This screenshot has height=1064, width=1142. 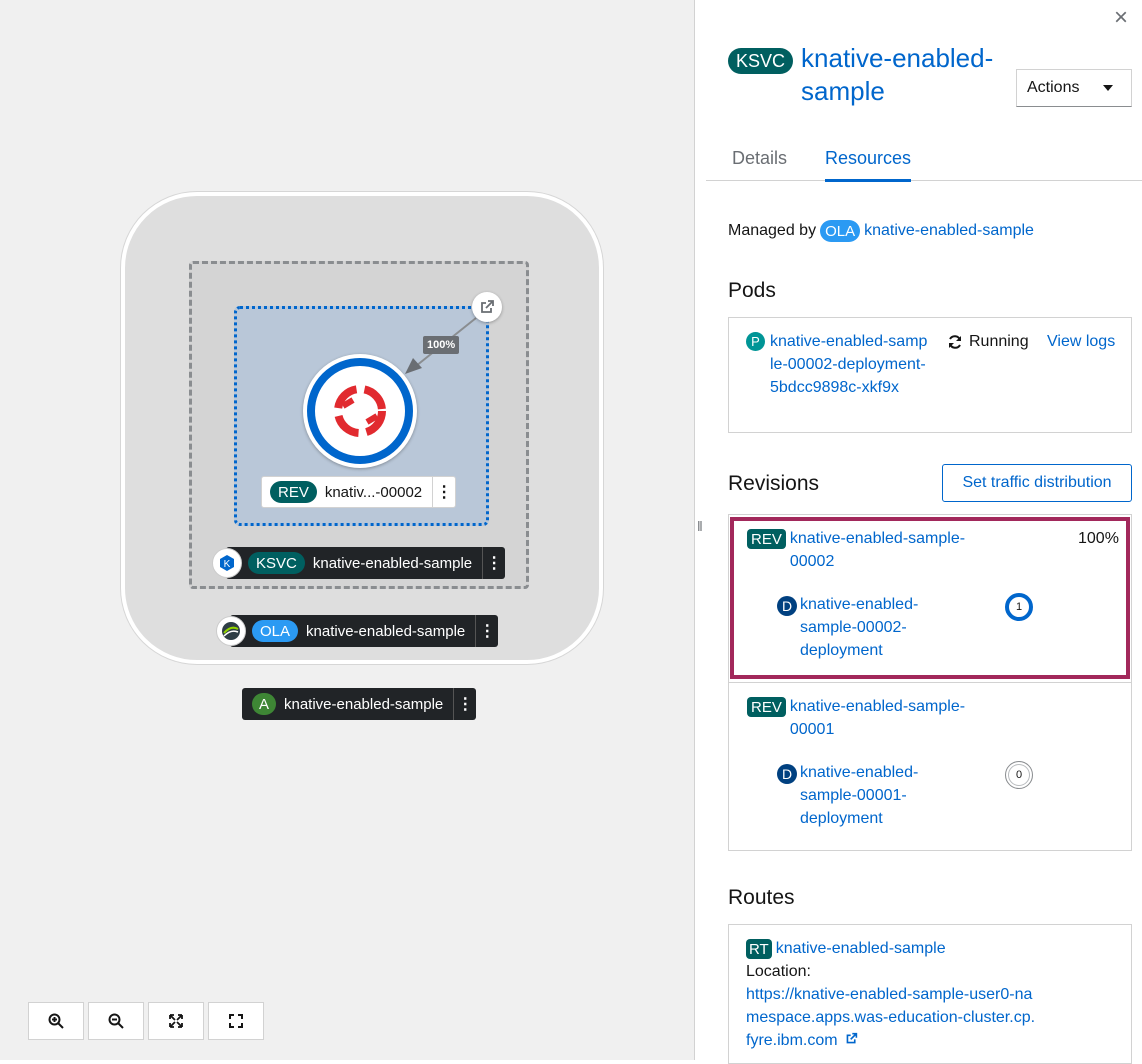 I want to click on revision-traffic: 100%, so click(x=1098, y=538).